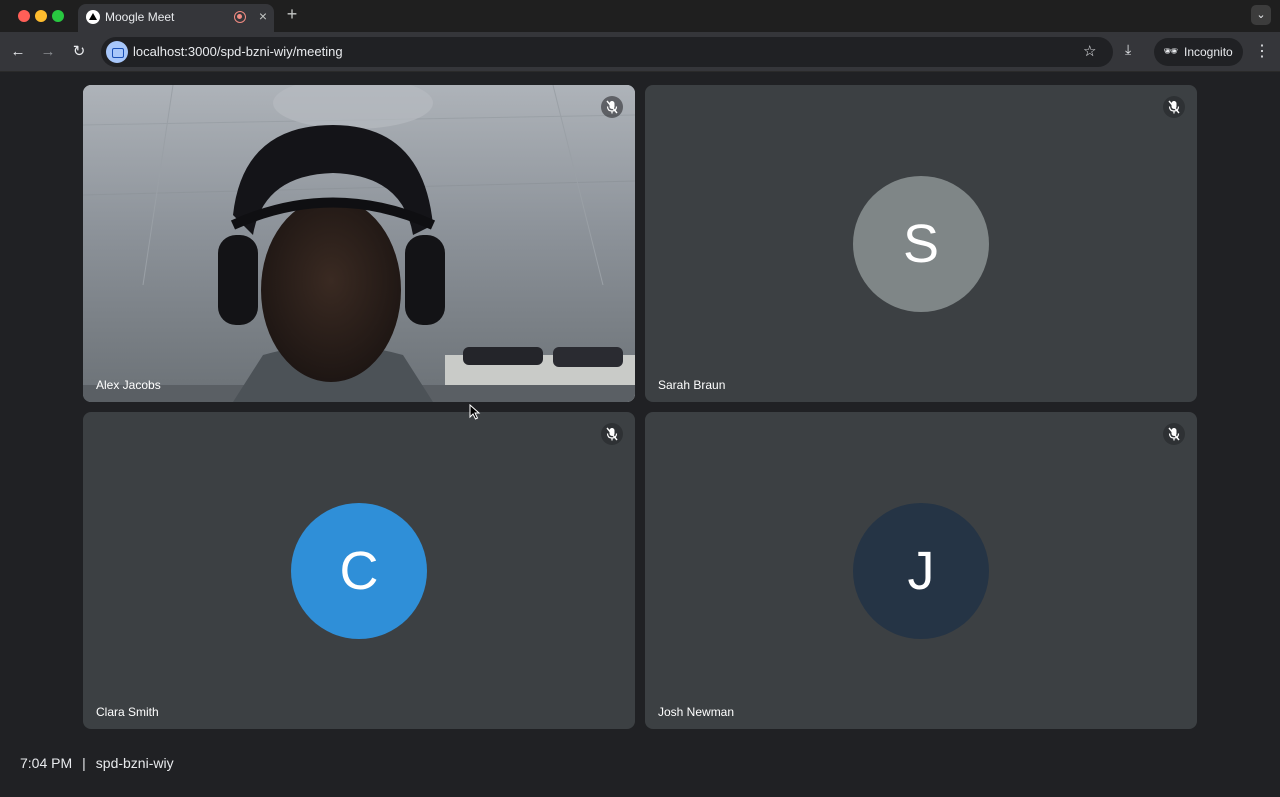 The height and width of the screenshot is (797, 1280). I want to click on participant-avatar: S, so click(921, 244).